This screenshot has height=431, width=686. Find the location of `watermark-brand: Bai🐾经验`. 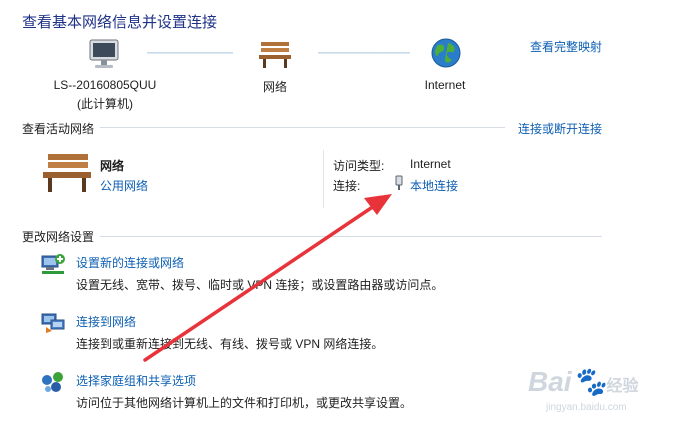

watermark-brand: Bai🐾经验 is located at coordinates (583, 381).